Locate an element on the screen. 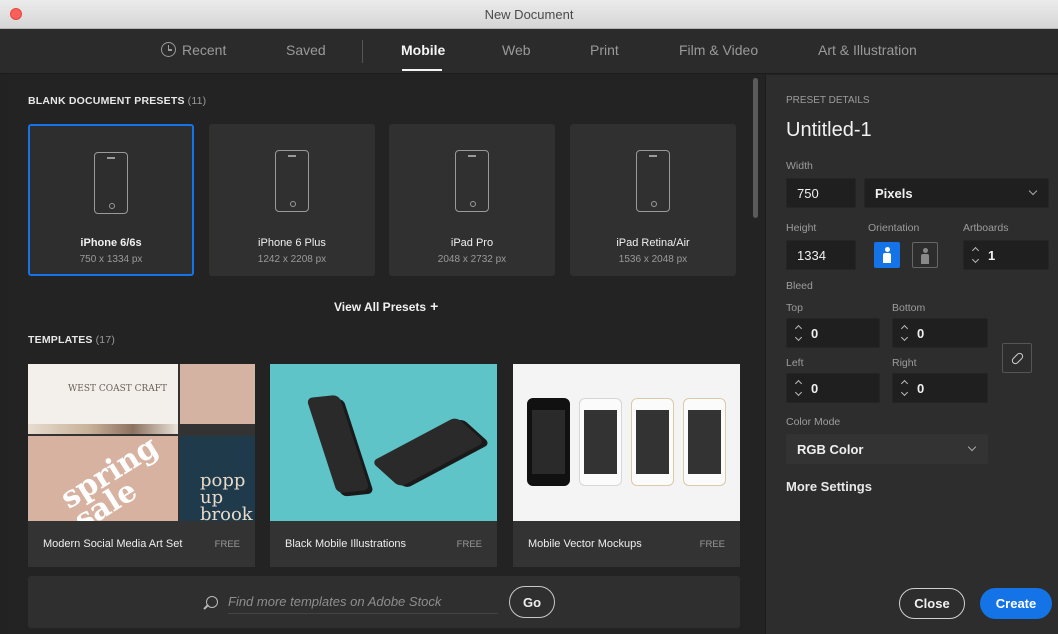 The height and width of the screenshot is (634, 1058). color-mode-dropdown: RGB Color is located at coordinates (887, 449).